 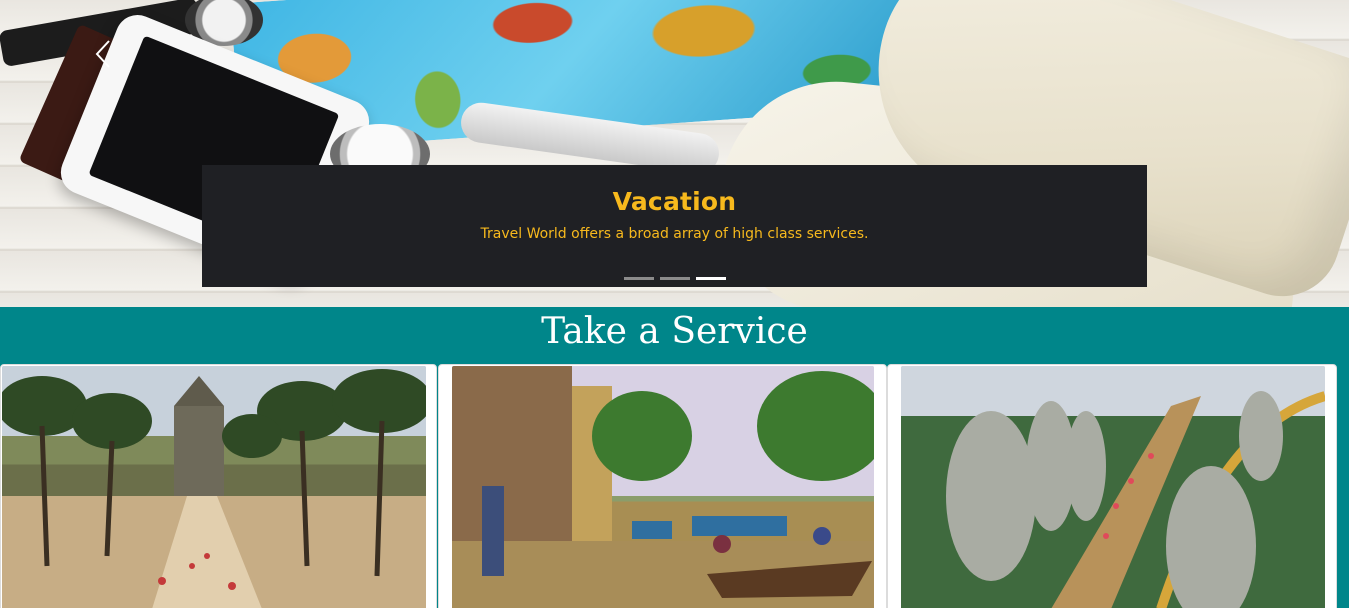 I want to click on golden-bridge-hands-photo, so click(x=1113, y=487).